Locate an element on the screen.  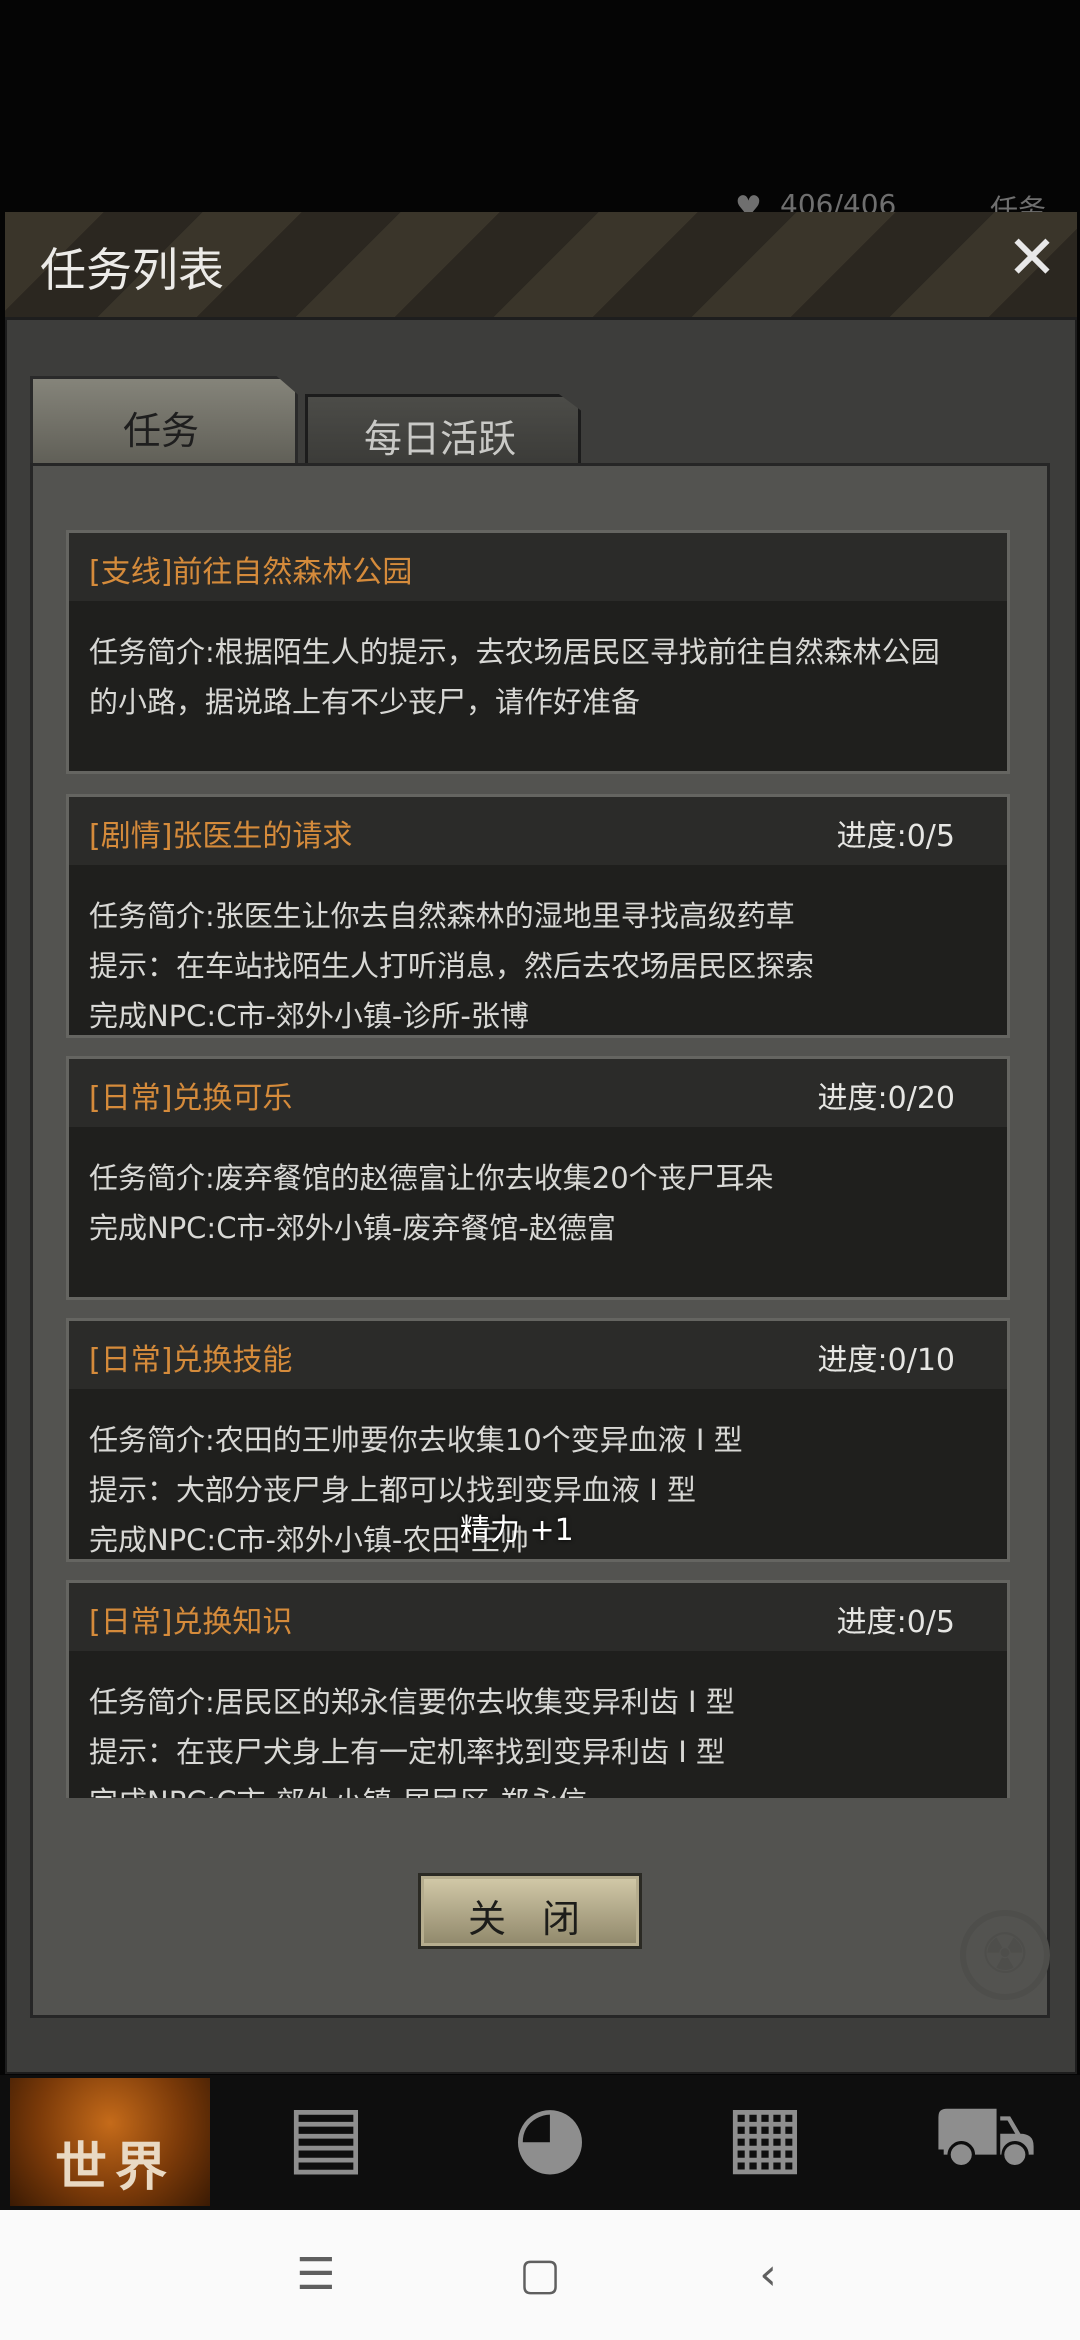
task-line: 的小路，据说路上有不少丧尸，请作好准备 is located at coordinates (365, 702).